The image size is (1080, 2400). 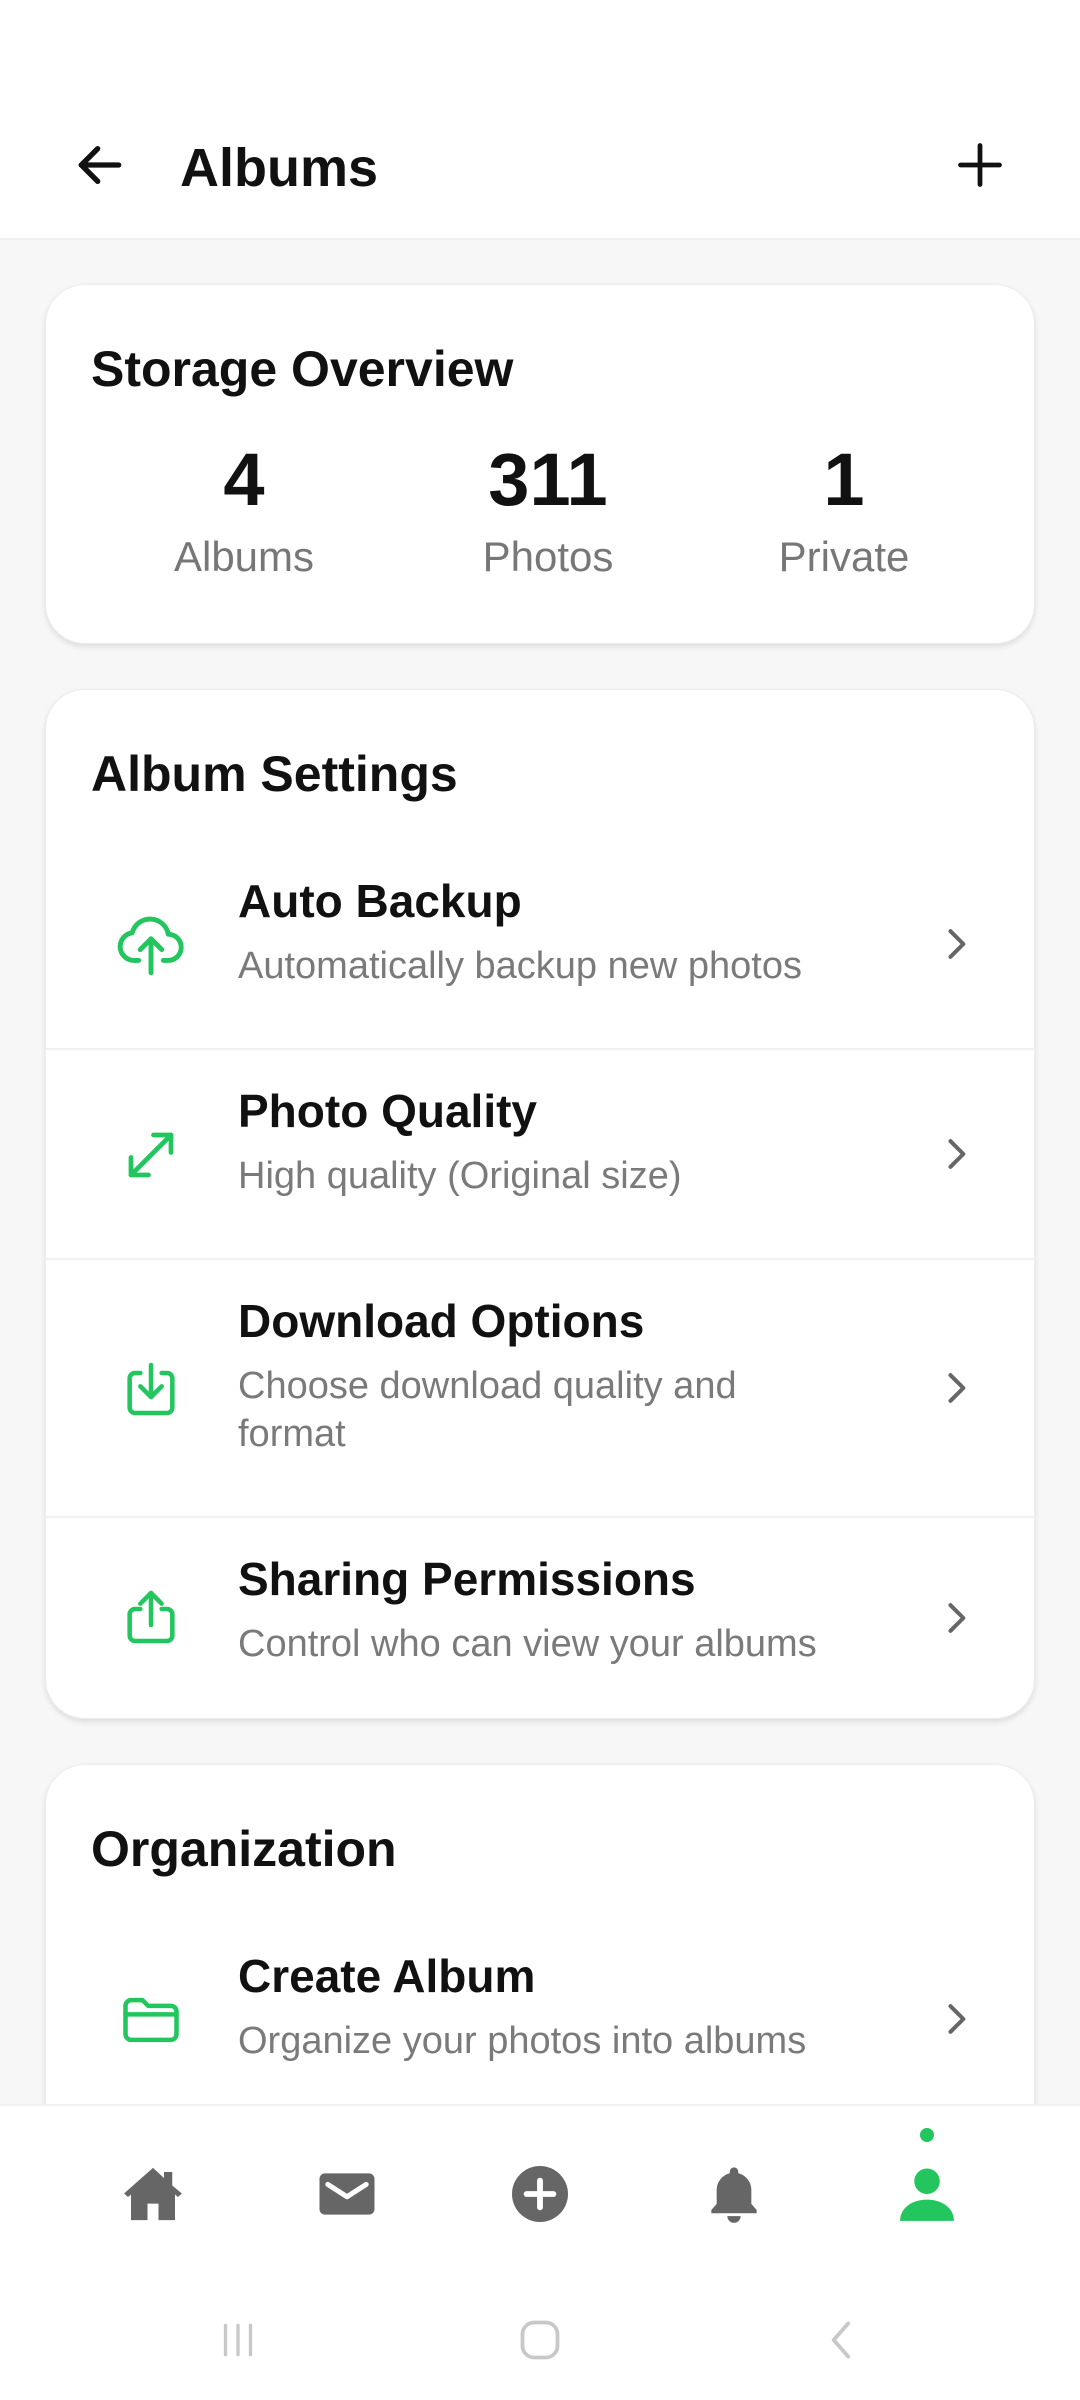 What do you see at coordinates (151, 1617) in the screenshot?
I see `share-icon` at bounding box center [151, 1617].